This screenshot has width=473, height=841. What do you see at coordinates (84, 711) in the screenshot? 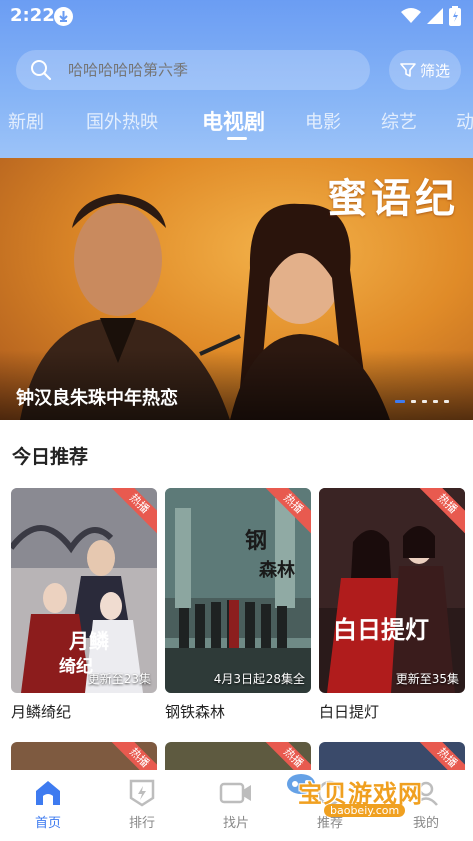
I see `drama-title: 月鳞绮纪` at bounding box center [84, 711].